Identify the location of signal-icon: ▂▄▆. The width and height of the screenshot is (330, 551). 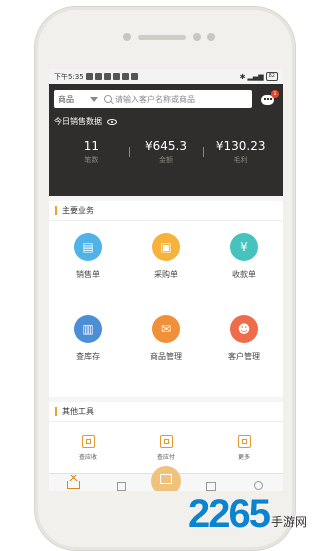
(255, 76).